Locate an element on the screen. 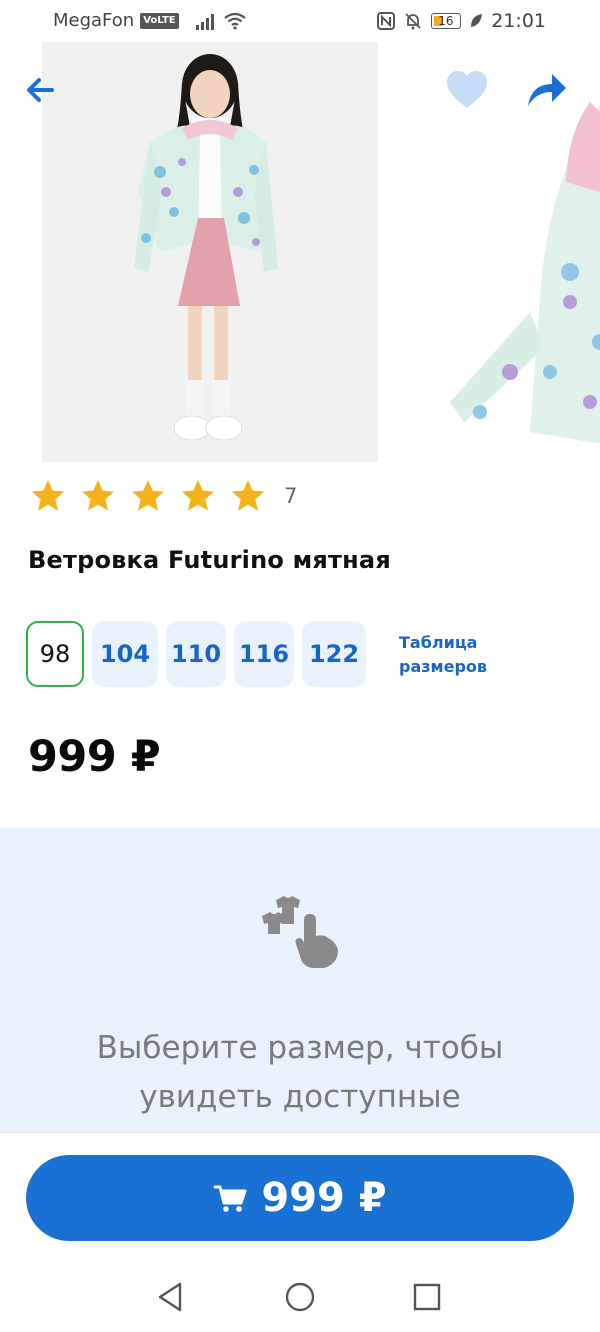  select-size-hand-icon is located at coordinates (300, 932).